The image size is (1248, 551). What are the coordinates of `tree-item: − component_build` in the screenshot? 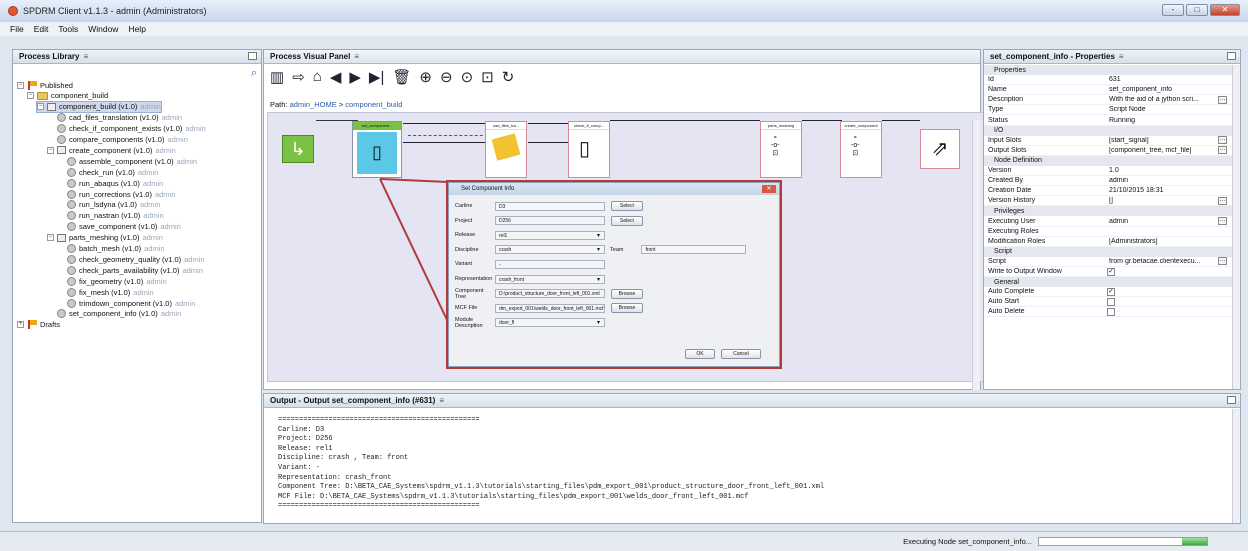 It's located at (67, 96).